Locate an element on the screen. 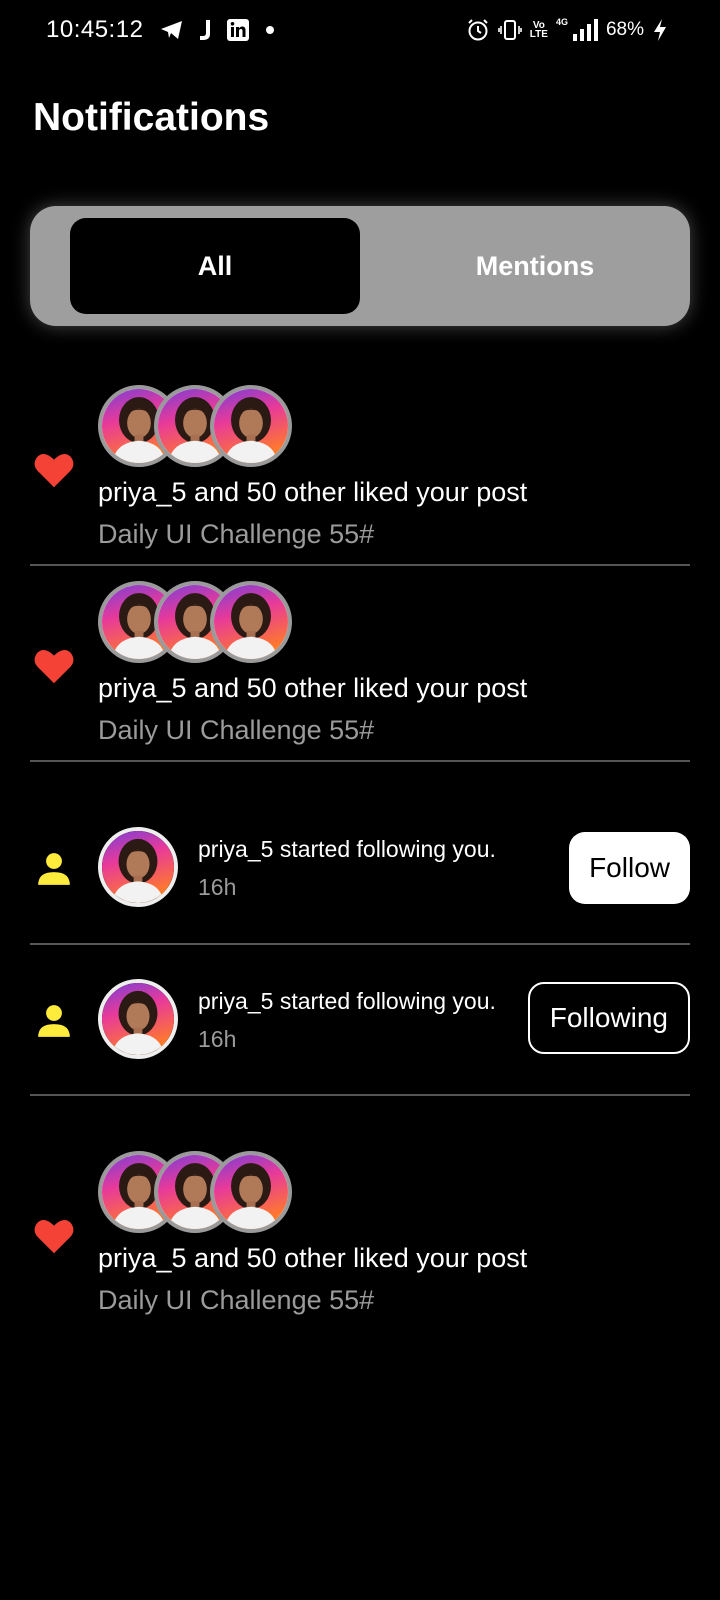 Image resolution: width=720 pixels, height=1600 pixels. tab-bar: All Mentions is located at coordinates (360, 266).